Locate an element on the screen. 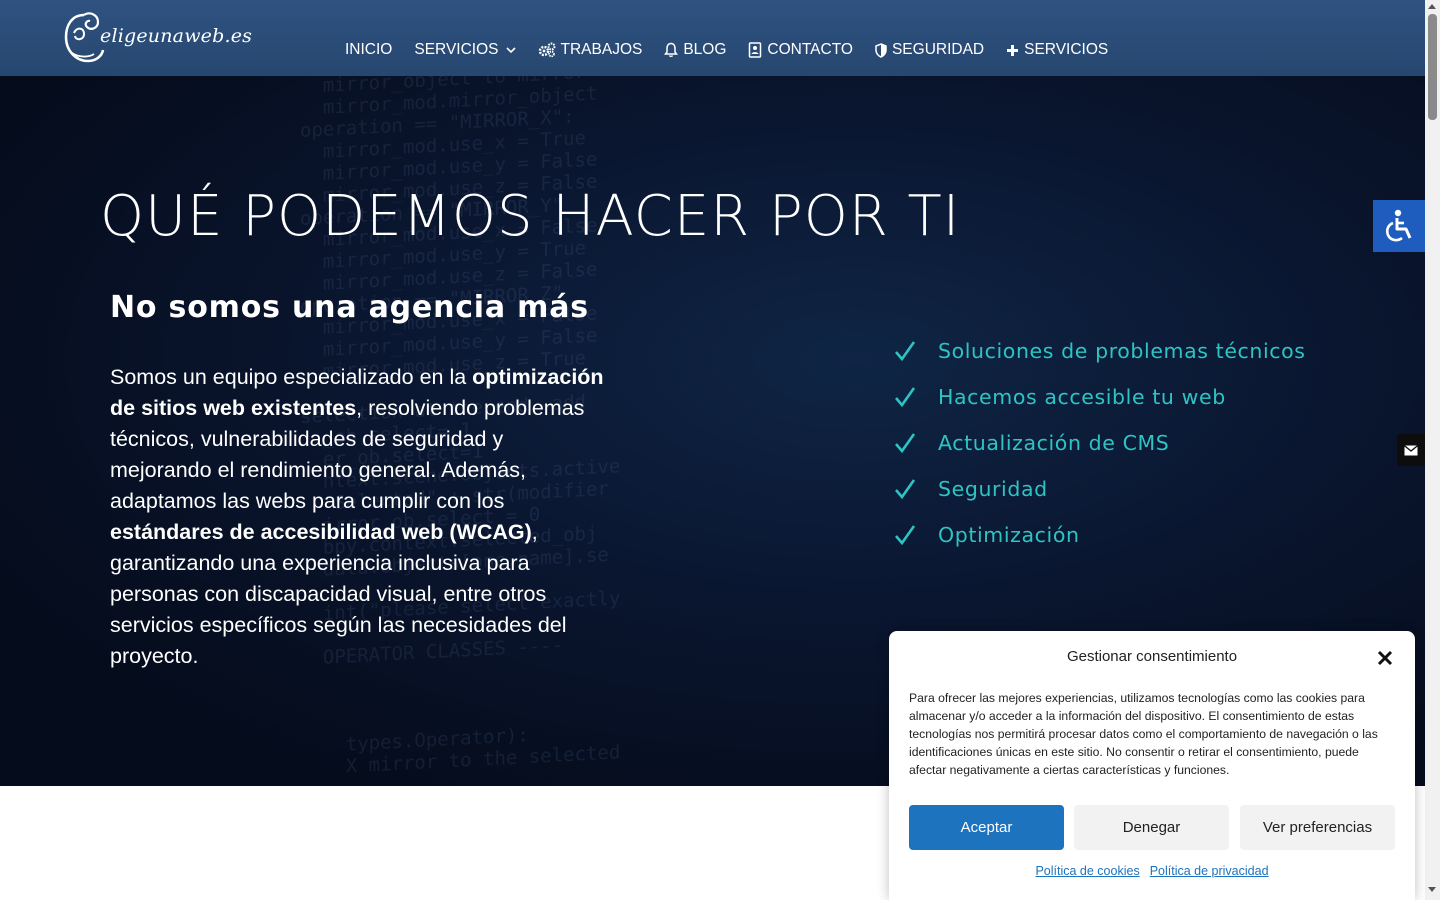 The width and height of the screenshot is (1440, 900). privacy-policy-link: Política de privacidad is located at coordinates (1209, 871).